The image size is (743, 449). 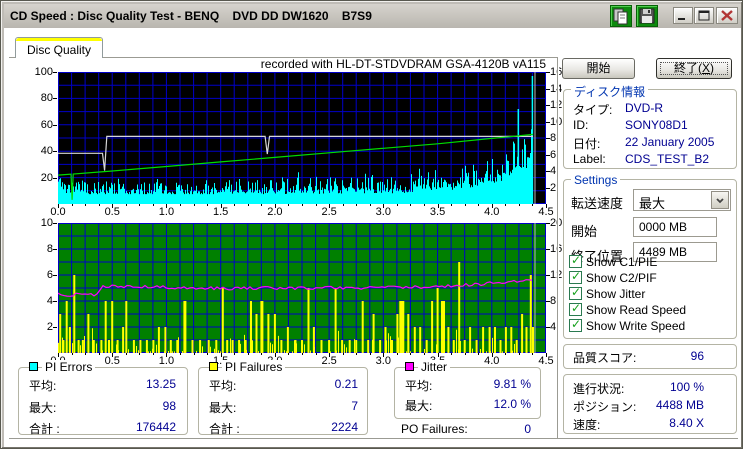 What do you see at coordinates (434, 429) in the screenshot?
I see `po-failures-label: PO Failures:` at bounding box center [434, 429].